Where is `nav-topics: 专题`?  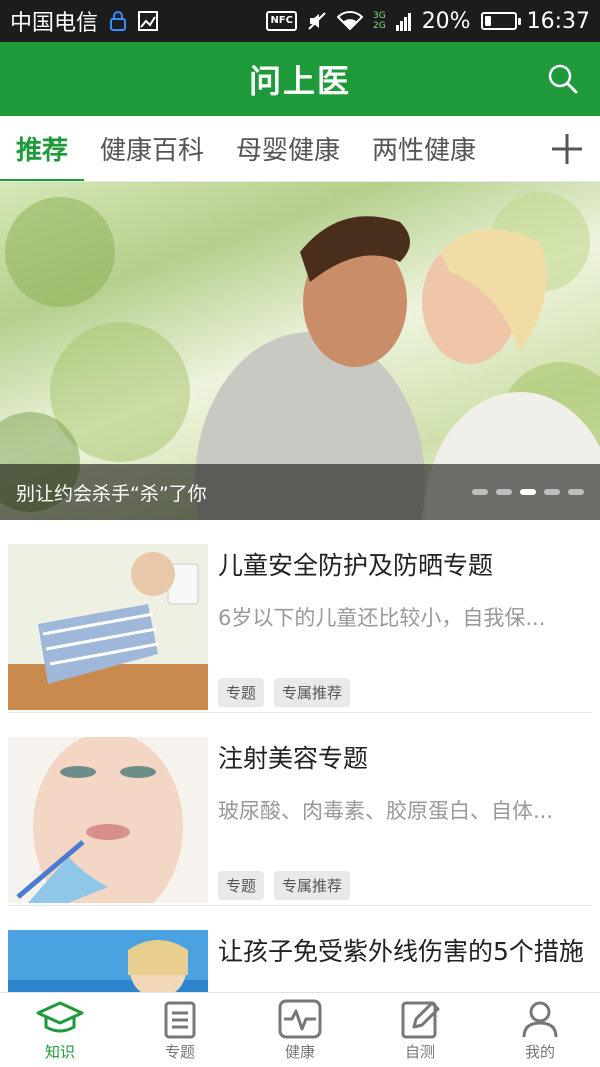
nav-topics: 专题 is located at coordinates (180, 1030).